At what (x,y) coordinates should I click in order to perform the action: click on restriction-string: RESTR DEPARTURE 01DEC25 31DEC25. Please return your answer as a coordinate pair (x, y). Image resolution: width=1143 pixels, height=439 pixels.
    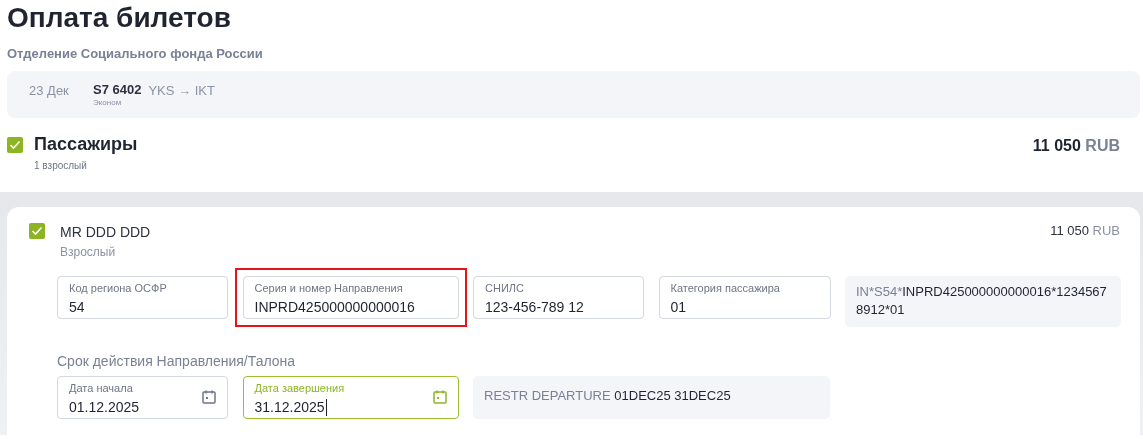
    Looking at the image, I should click on (651, 397).